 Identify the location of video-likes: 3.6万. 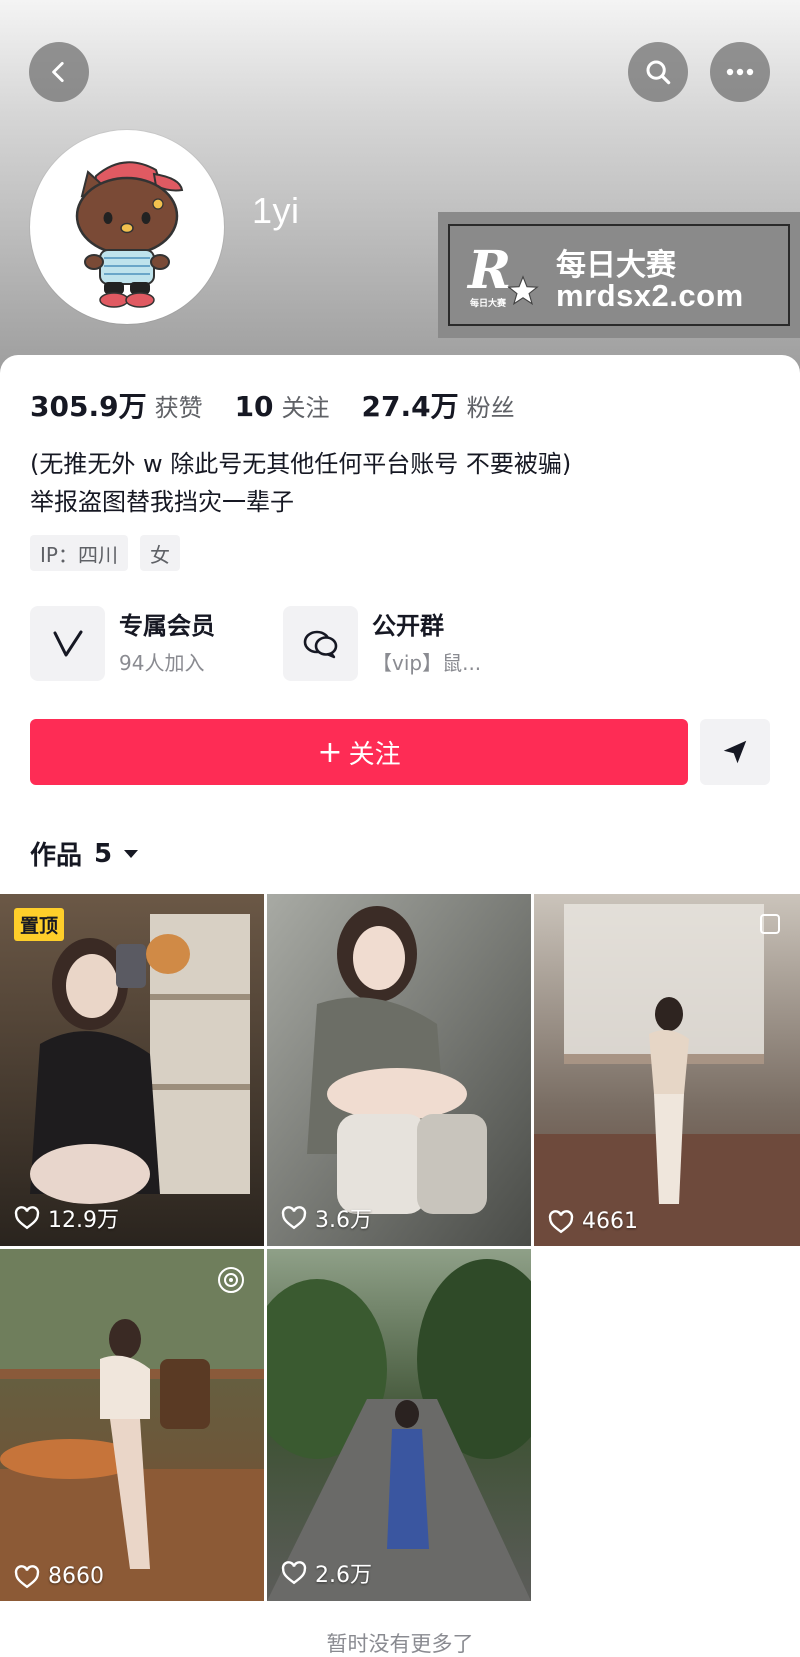
(326, 1218).